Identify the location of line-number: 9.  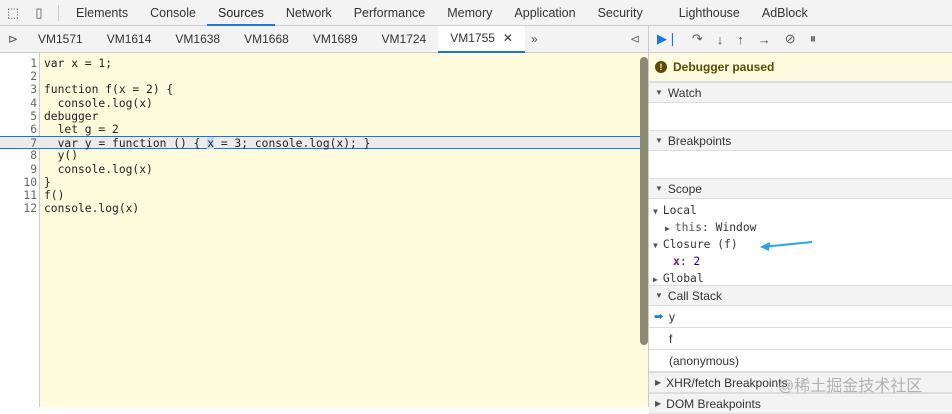
(18, 169).